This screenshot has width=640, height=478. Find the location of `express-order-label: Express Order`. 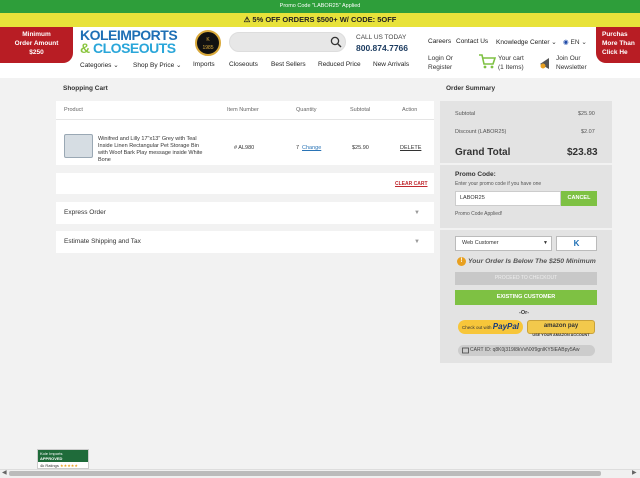

express-order-label: Express Order is located at coordinates (85, 212).